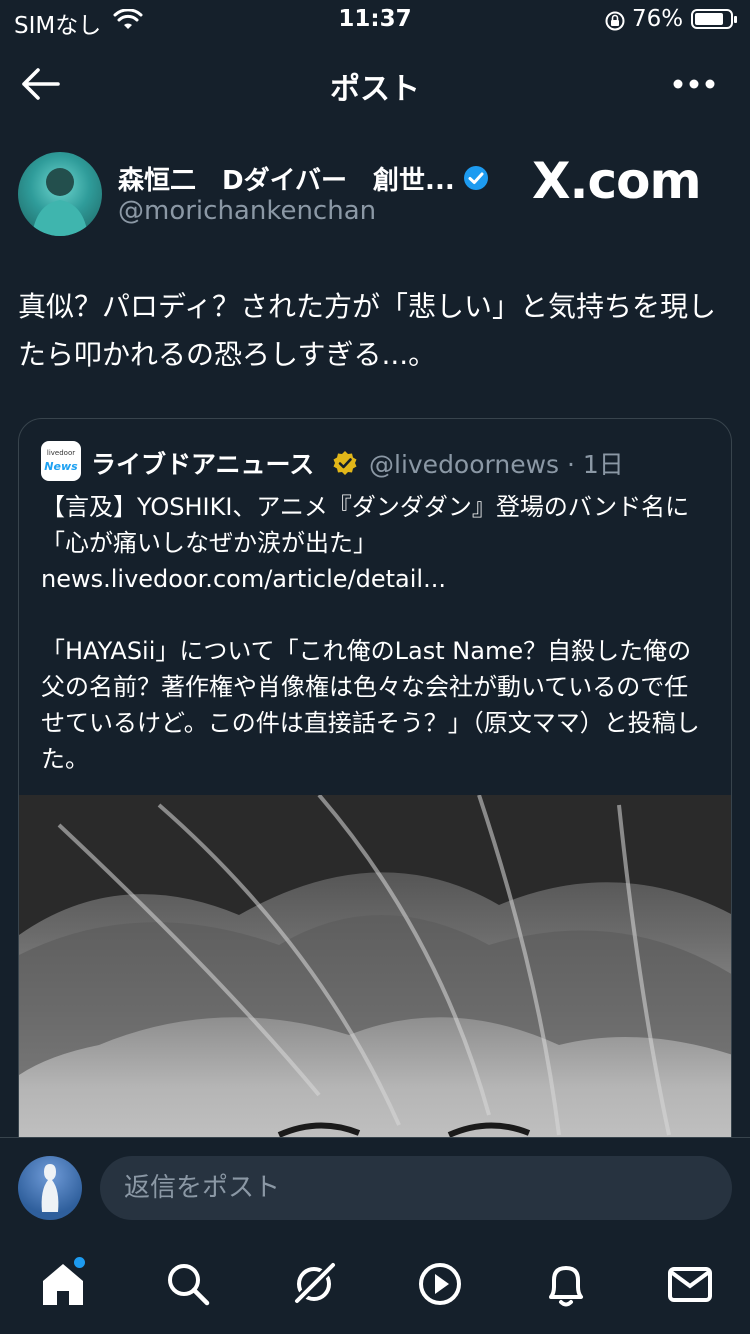  What do you see at coordinates (615, 21) in the screenshot?
I see `orientation-lock-icon` at bounding box center [615, 21].